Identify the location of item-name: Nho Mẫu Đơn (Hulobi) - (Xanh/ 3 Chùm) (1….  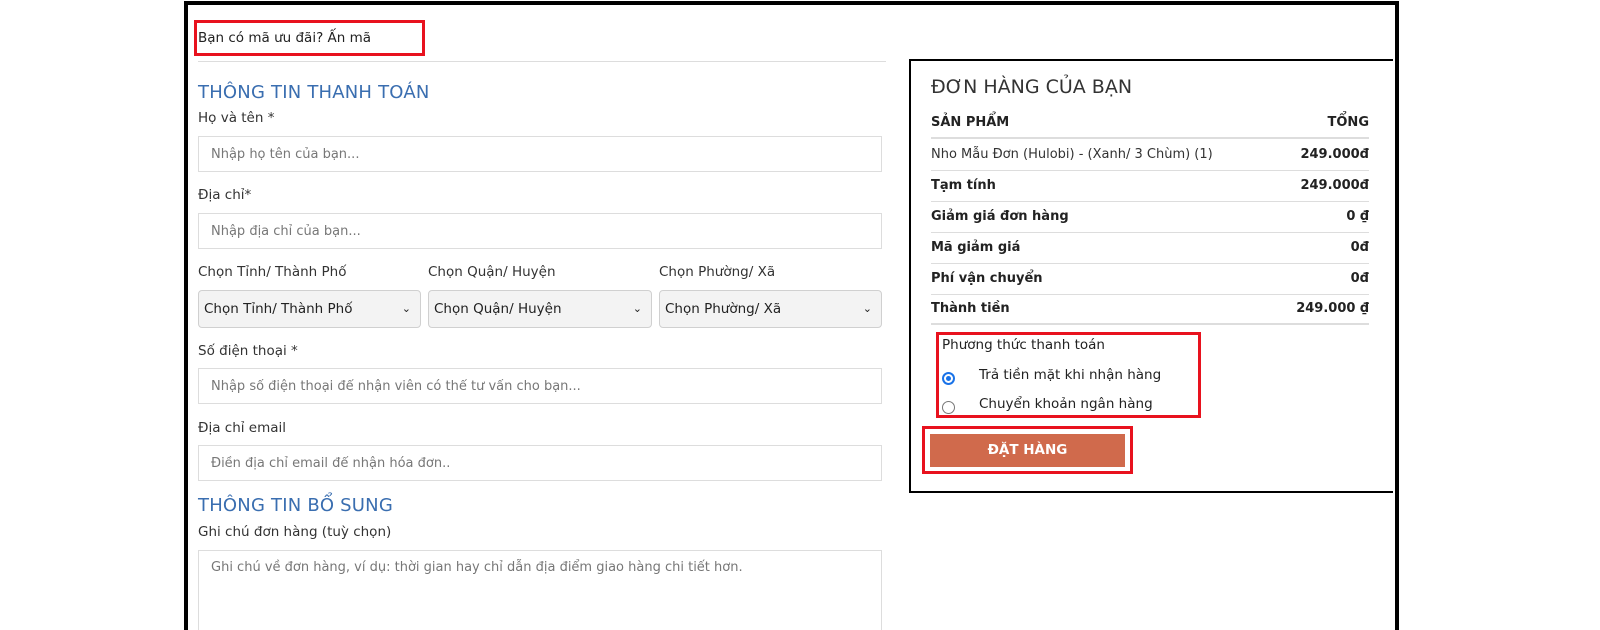
(1072, 154).